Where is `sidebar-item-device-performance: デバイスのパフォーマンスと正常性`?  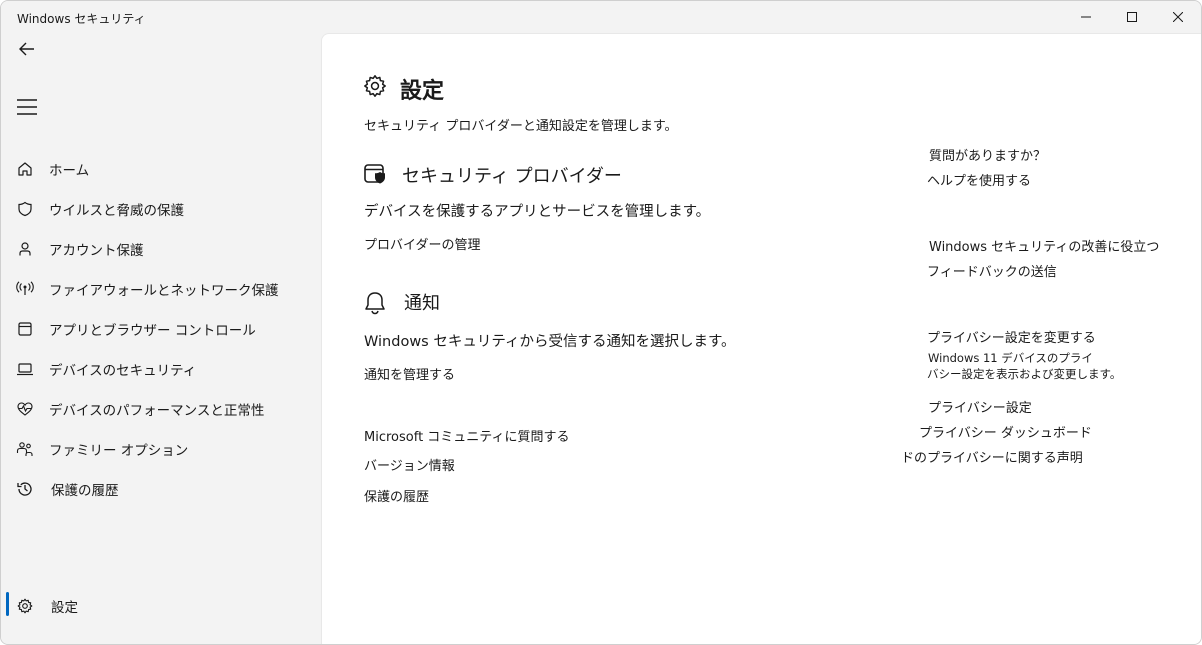 sidebar-item-device-performance: デバイスのパフォーマンスと正常性 is located at coordinates (161, 409).